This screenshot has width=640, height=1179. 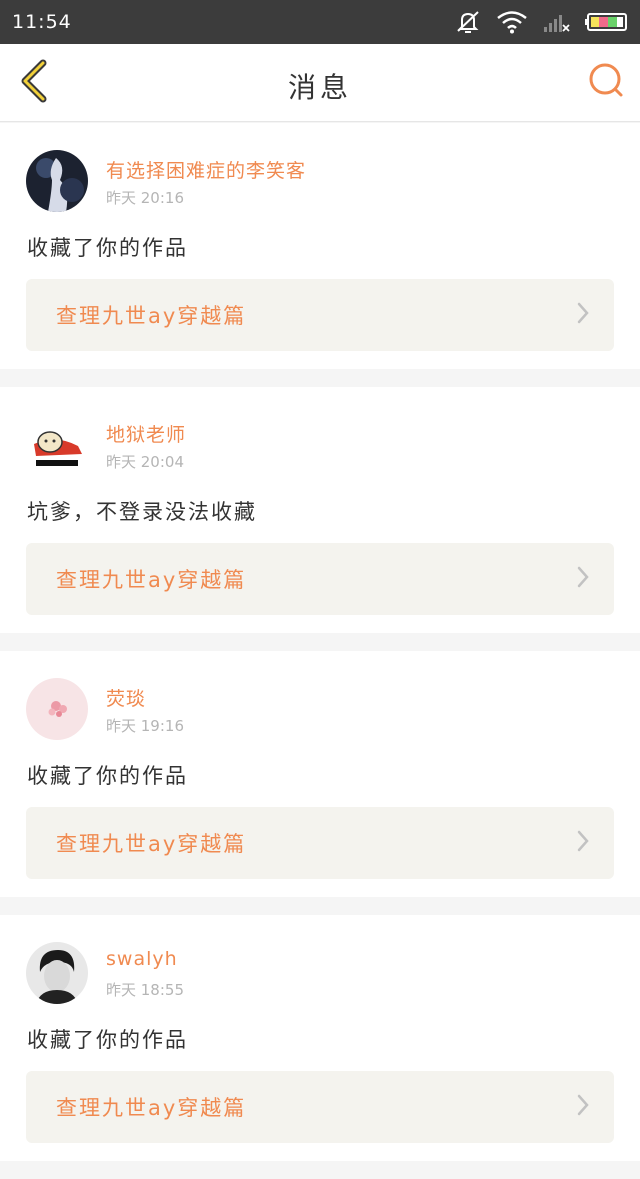 What do you see at coordinates (145, 726) in the screenshot?
I see `message-time: 昨天 19:16` at bounding box center [145, 726].